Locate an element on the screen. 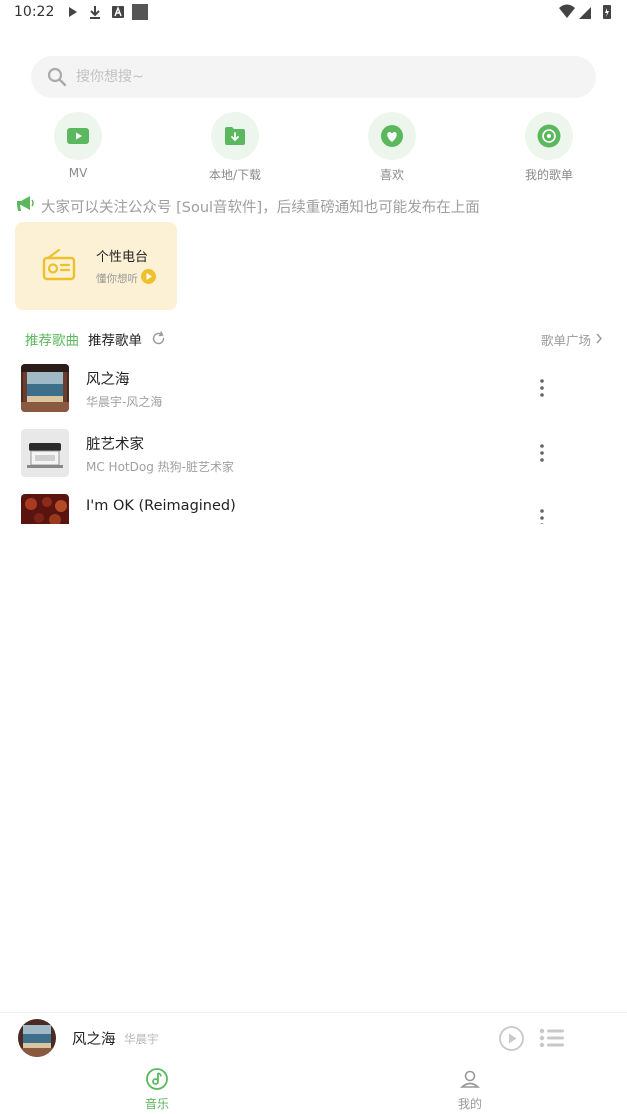 This screenshot has width=627, height=1114. music-disc-icon is located at coordinates (157, 1079).